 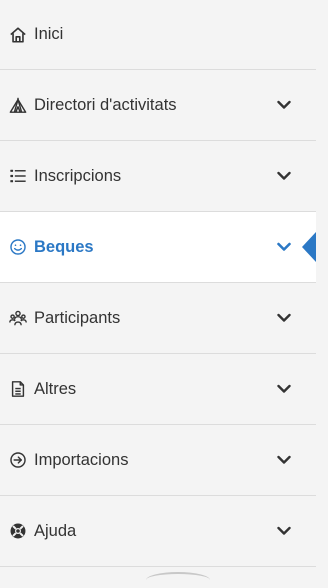 I want to click on sidebar-item-label: Importacions, so click(x=81, y=459).